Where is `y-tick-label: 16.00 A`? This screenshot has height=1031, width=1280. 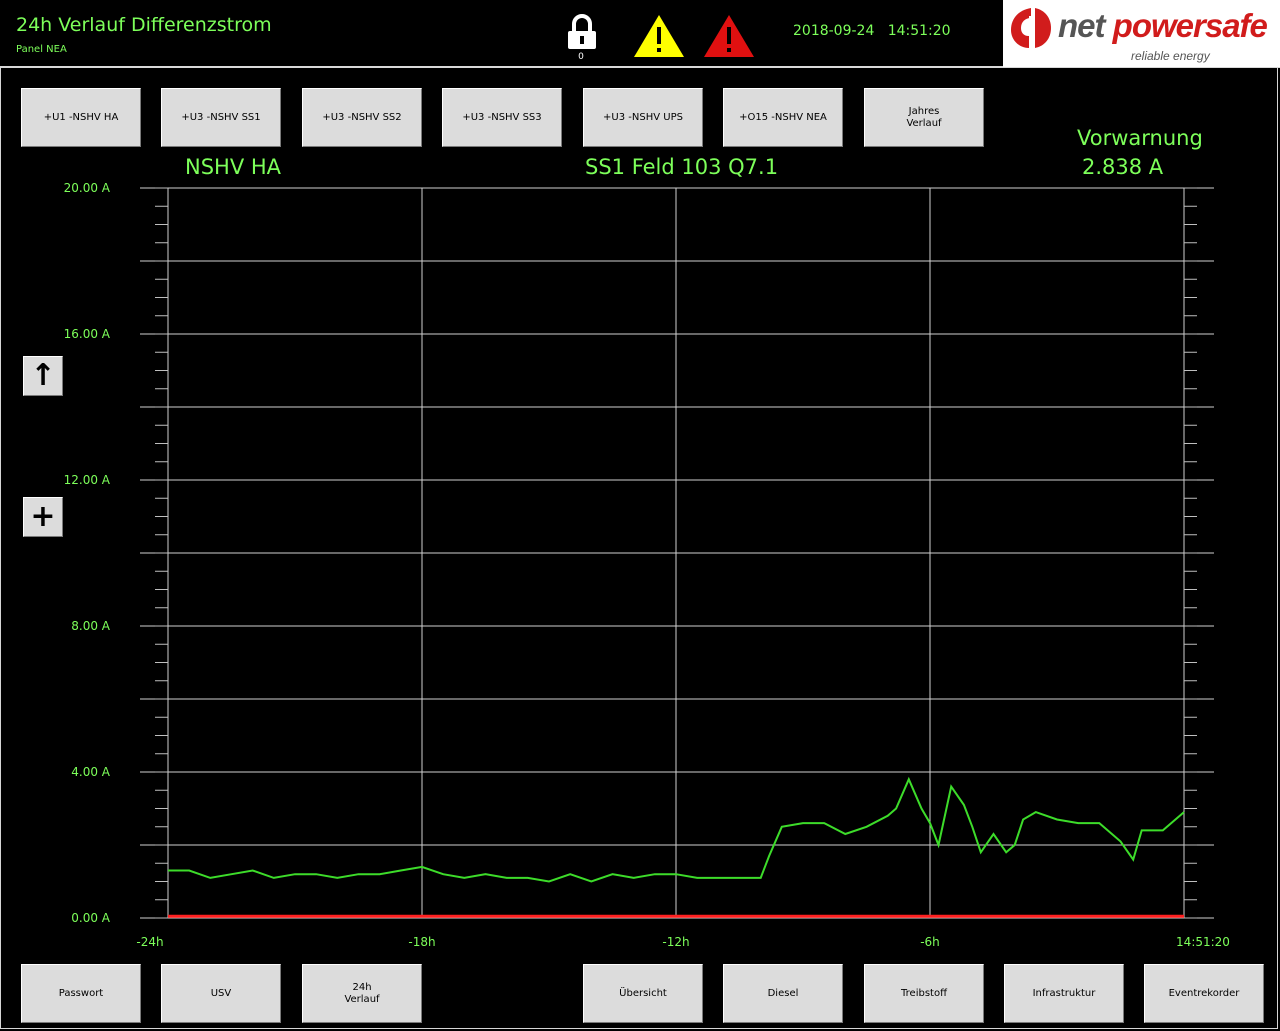
y-tick-label: 16.00 A is located at coordinates (86, 334).